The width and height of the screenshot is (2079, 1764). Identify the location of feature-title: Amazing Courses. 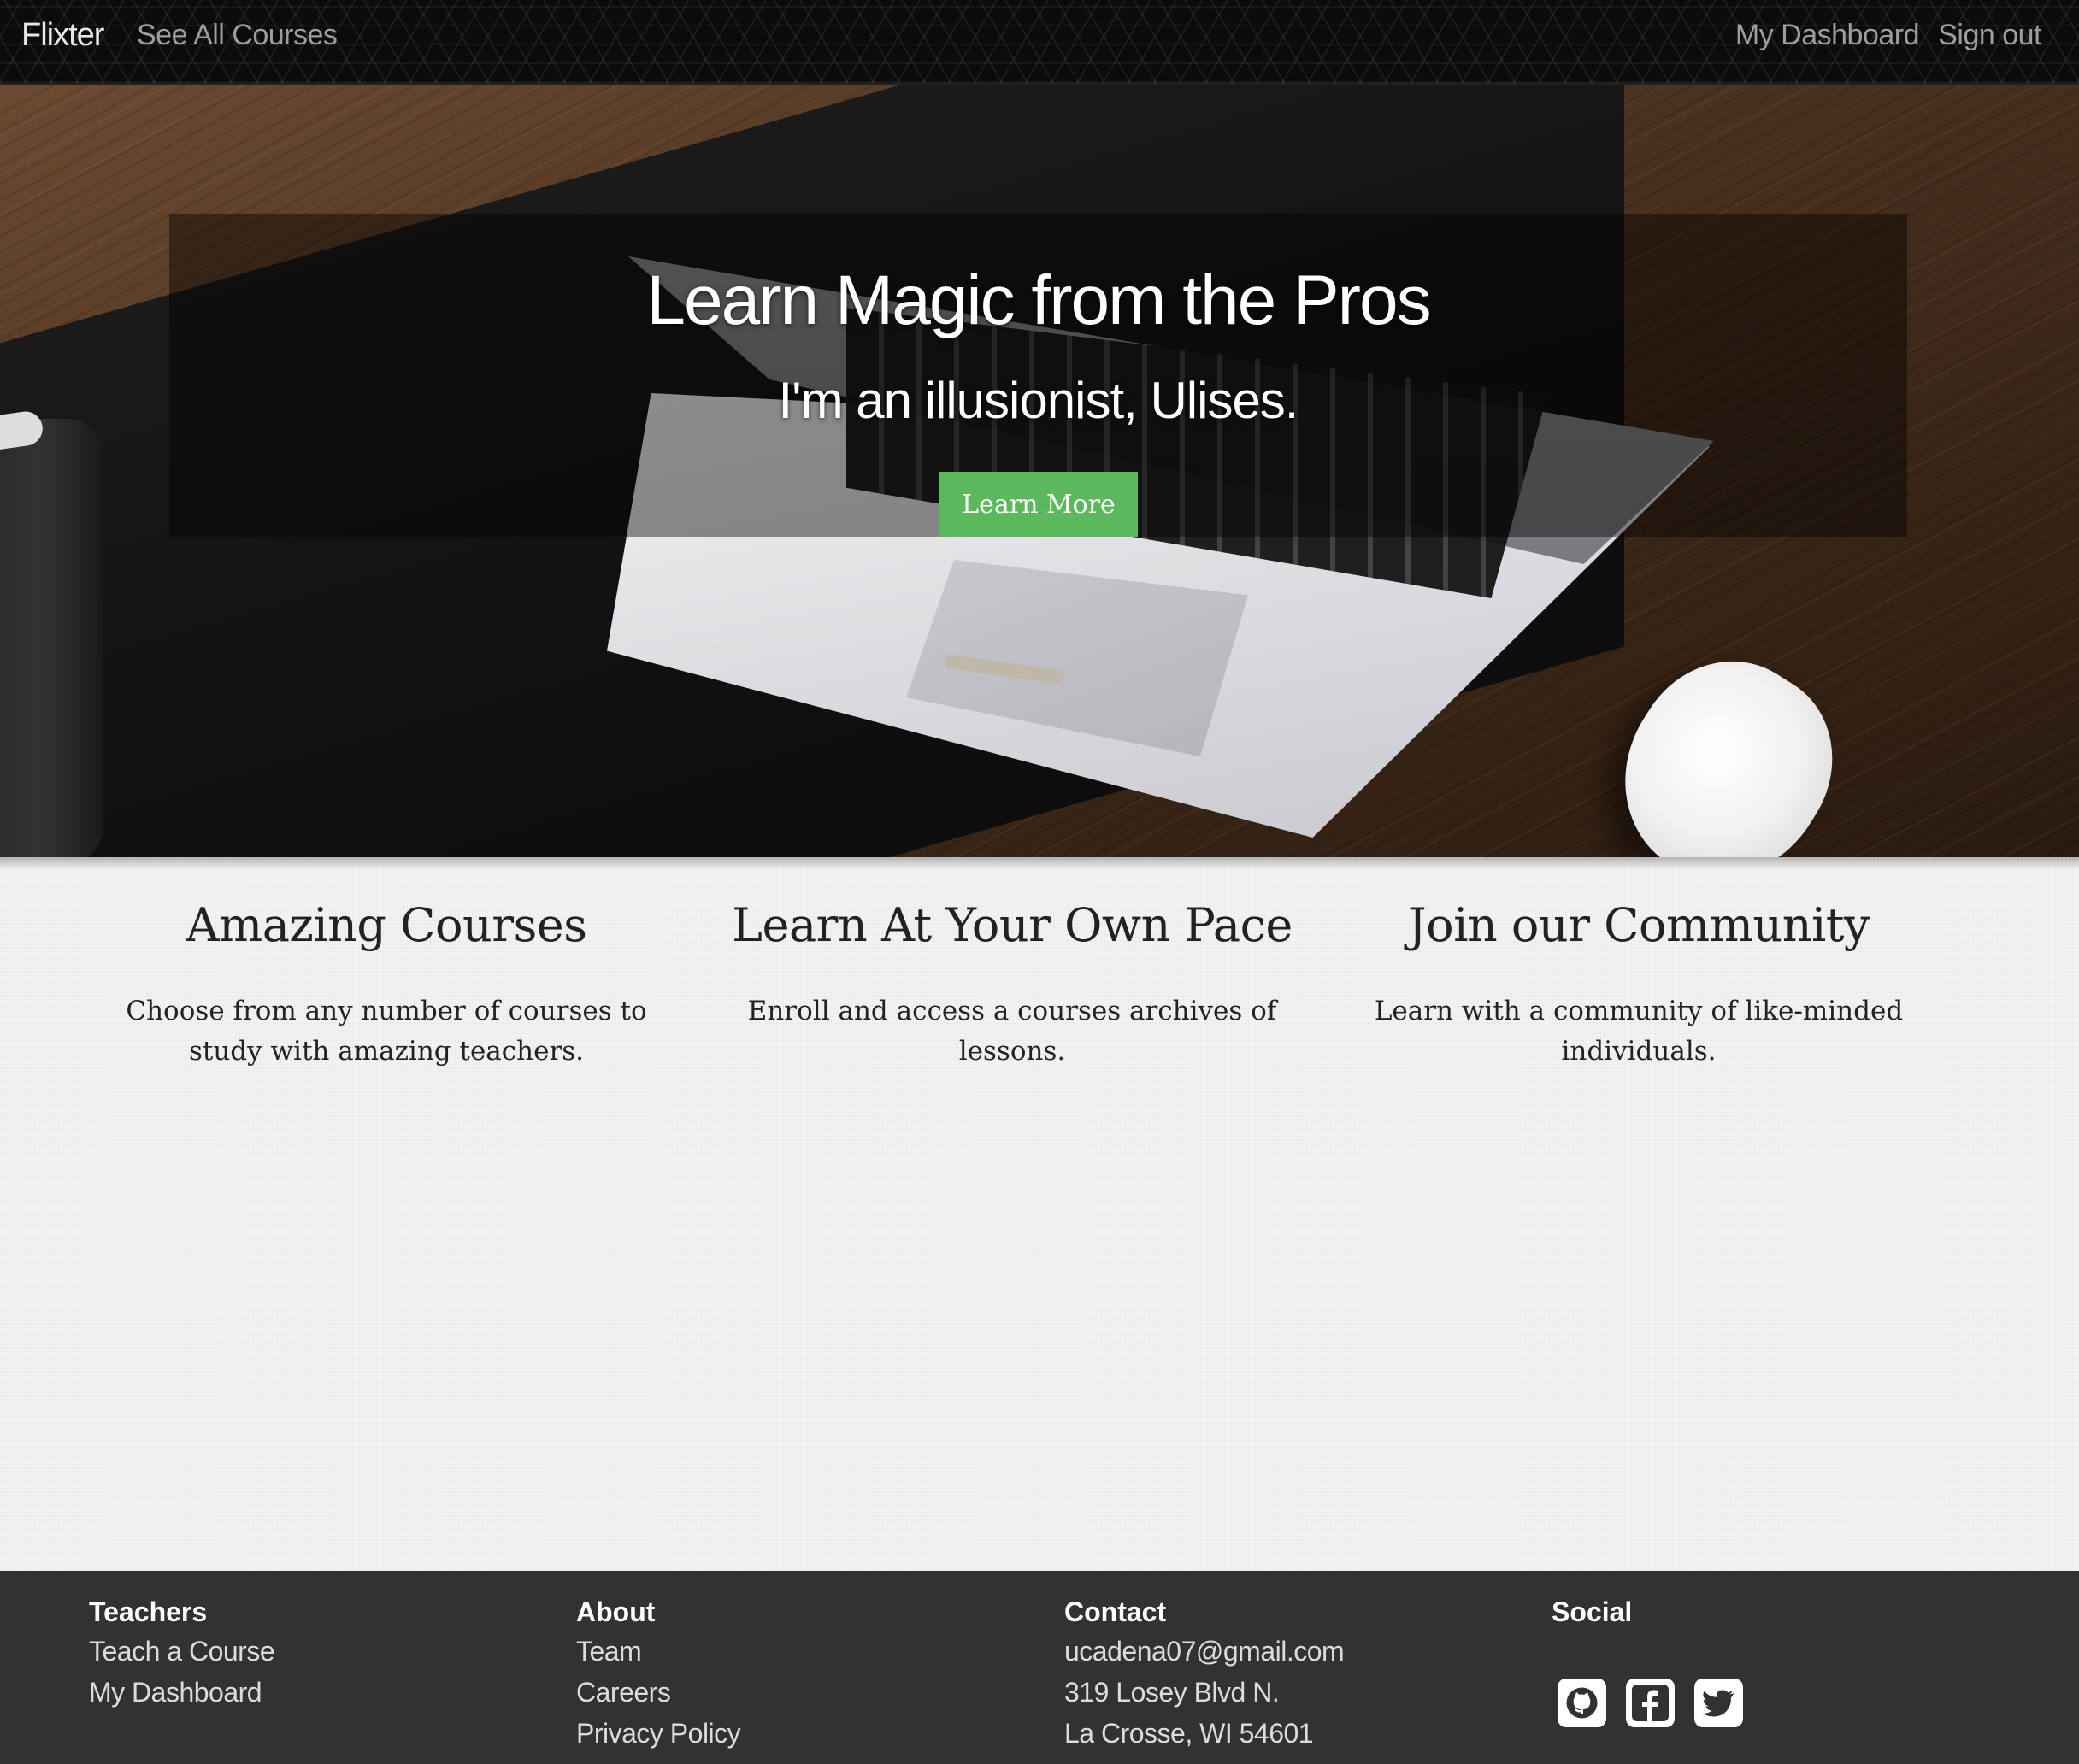
(386, 925).